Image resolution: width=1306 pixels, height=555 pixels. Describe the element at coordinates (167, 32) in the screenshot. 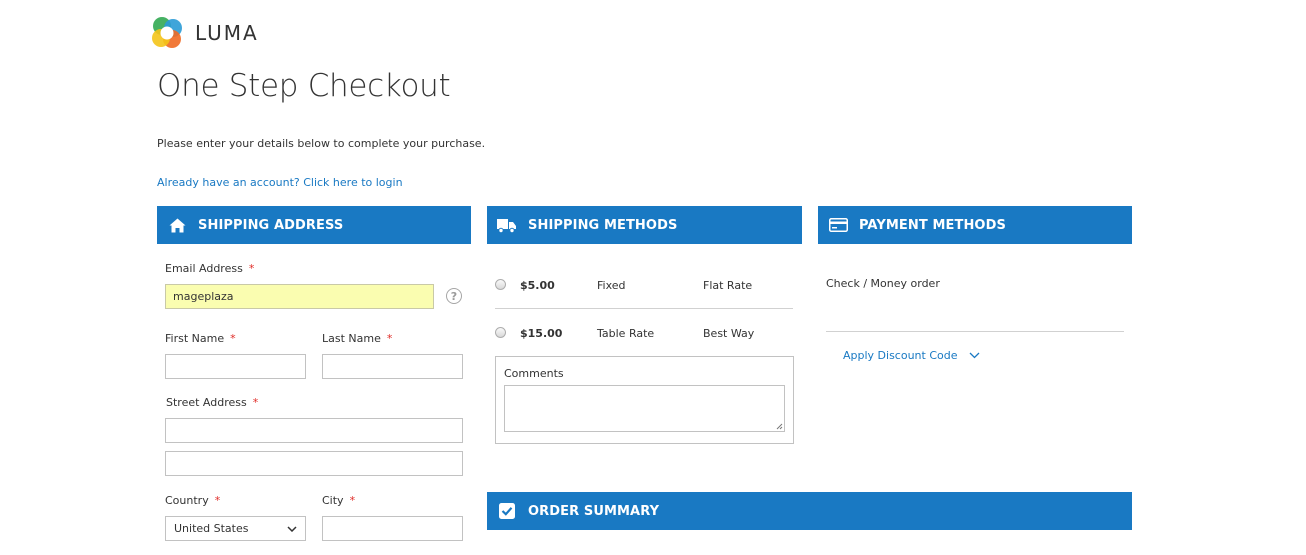

I see `luma-logo-icon` at that location.